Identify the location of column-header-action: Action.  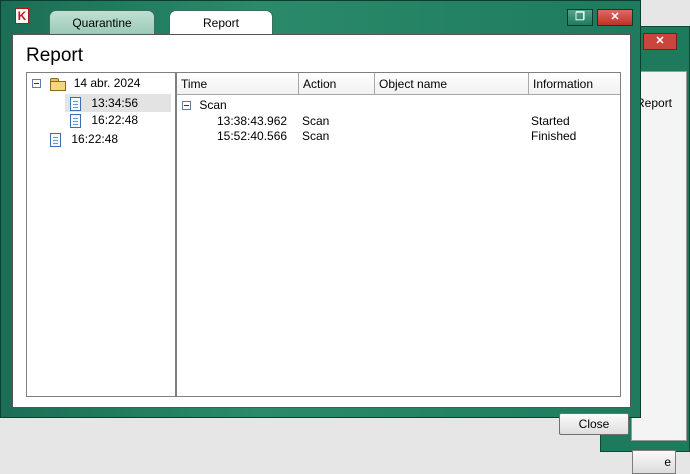
(337, 84).